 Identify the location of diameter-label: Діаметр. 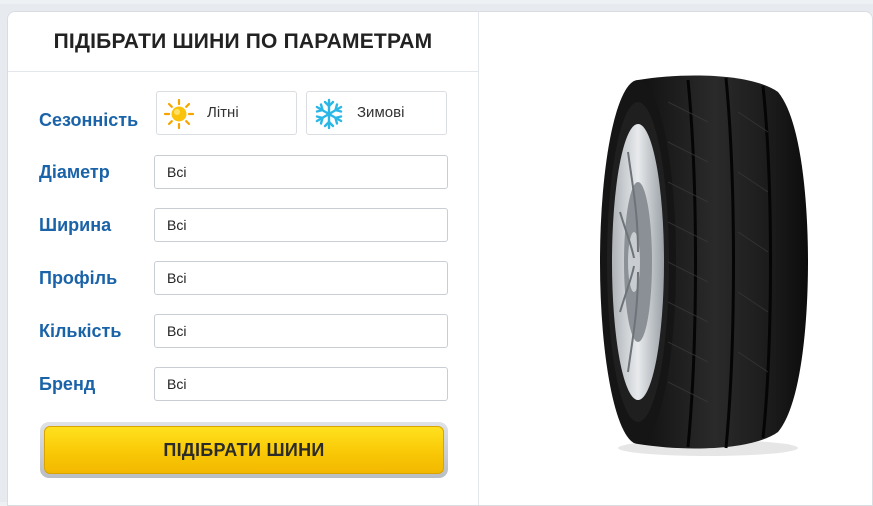
(74, 172).